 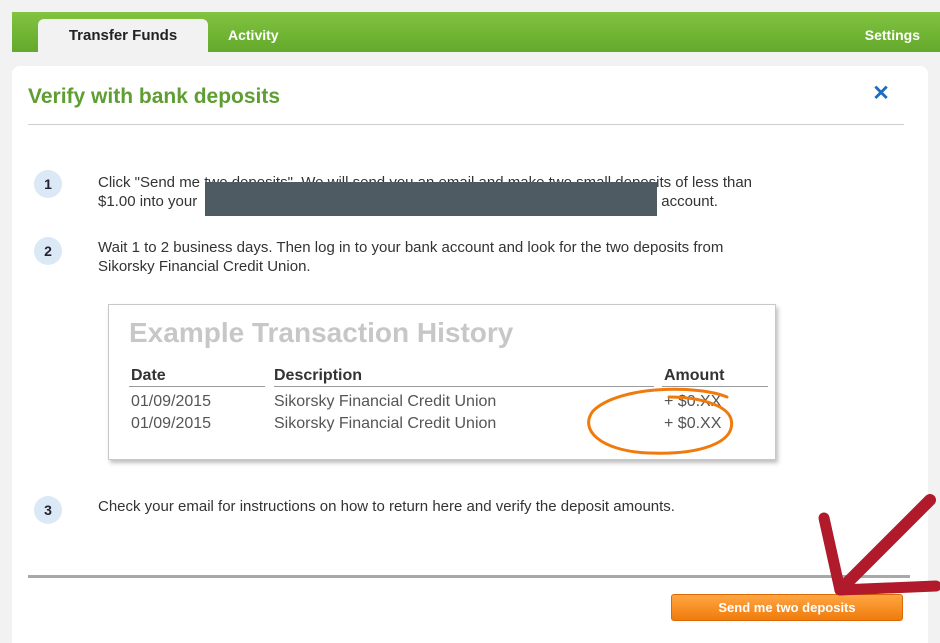 What do you see at coordinates (892, 35) in the screenshot?
I see `settings-link: Settings` at bounding box center [892, 35].